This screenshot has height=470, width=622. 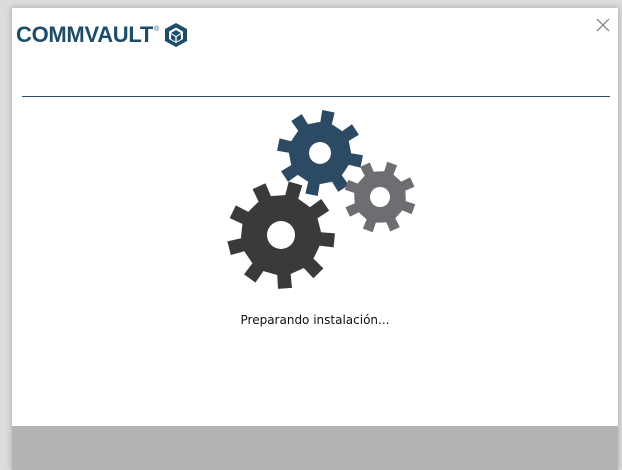 I want to click on gears-icon, so click(x=321, y=199).